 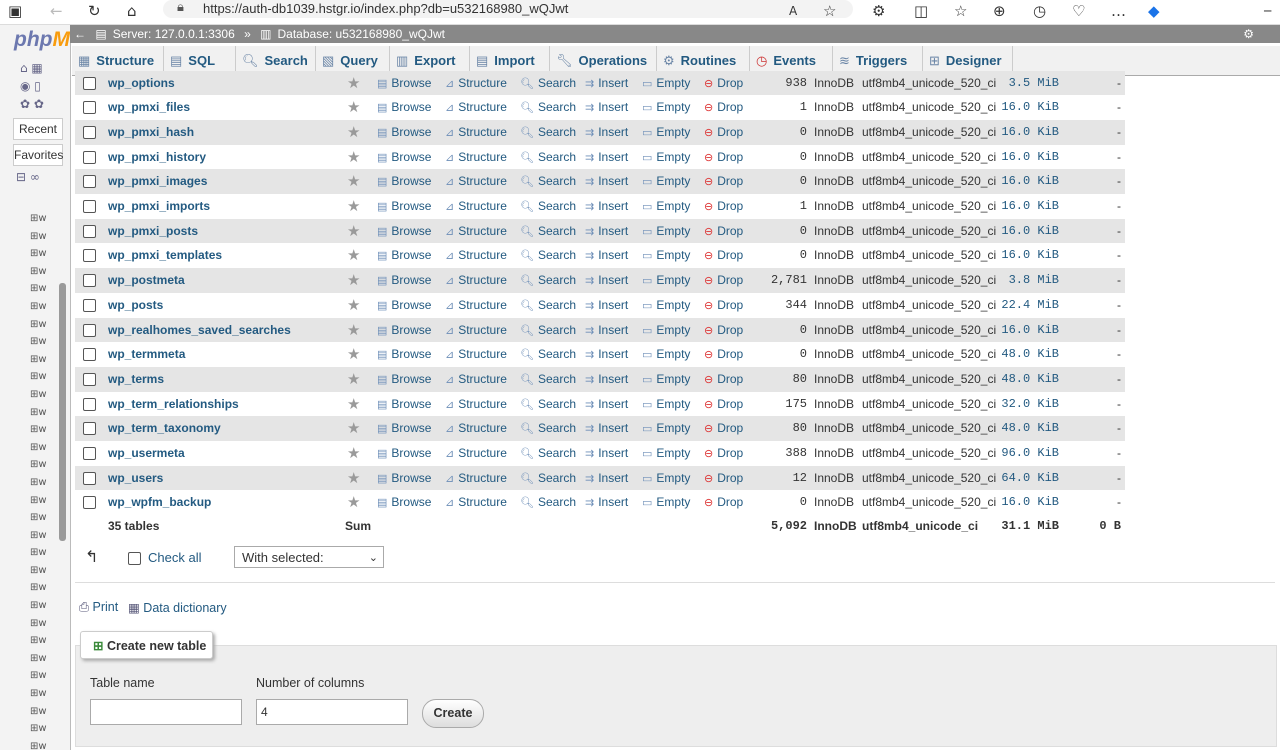 What do you see at coordinates (42, 40) in the screenshot?
I see `phpmyadmin-logo: phpM` at bounding box center [42, 40].